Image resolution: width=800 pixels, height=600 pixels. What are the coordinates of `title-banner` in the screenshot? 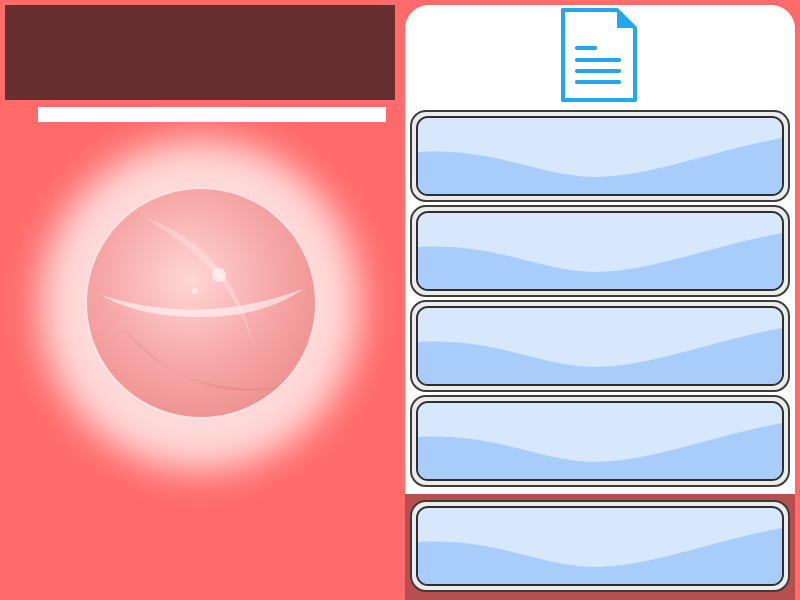 It's located at (200, 52).